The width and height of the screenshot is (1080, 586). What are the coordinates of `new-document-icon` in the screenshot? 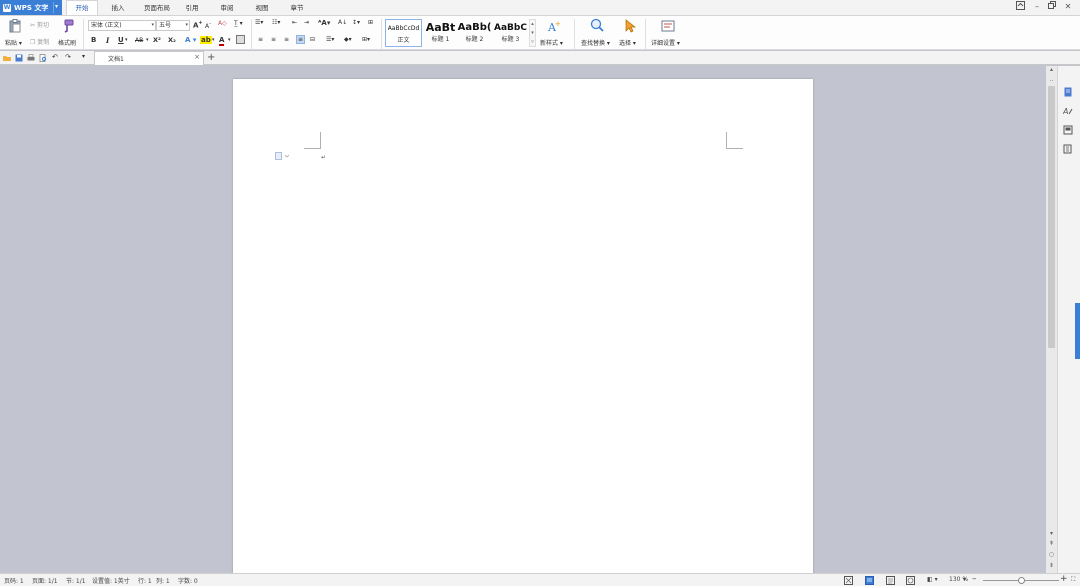 It's located at (1068, 92).